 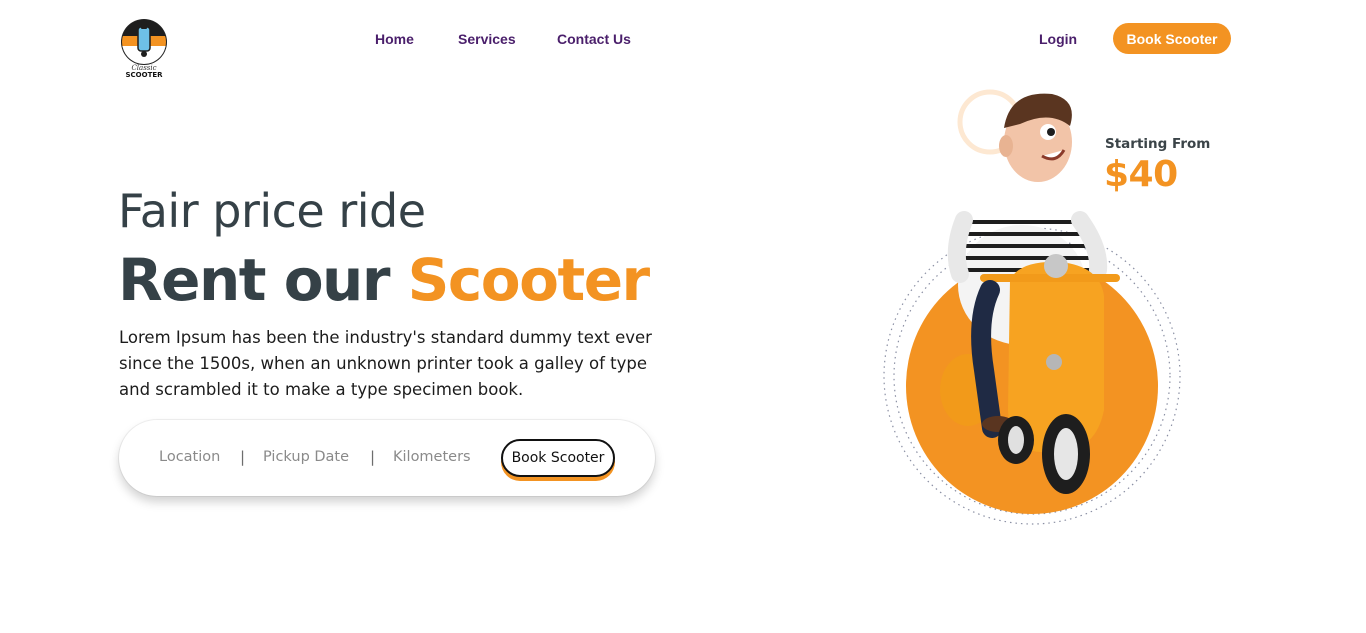 What do you see at coordinates (558, 458) in the screenshot?
I see `book-scooter-button: Book Scooter` at bounding box center [558, 458].